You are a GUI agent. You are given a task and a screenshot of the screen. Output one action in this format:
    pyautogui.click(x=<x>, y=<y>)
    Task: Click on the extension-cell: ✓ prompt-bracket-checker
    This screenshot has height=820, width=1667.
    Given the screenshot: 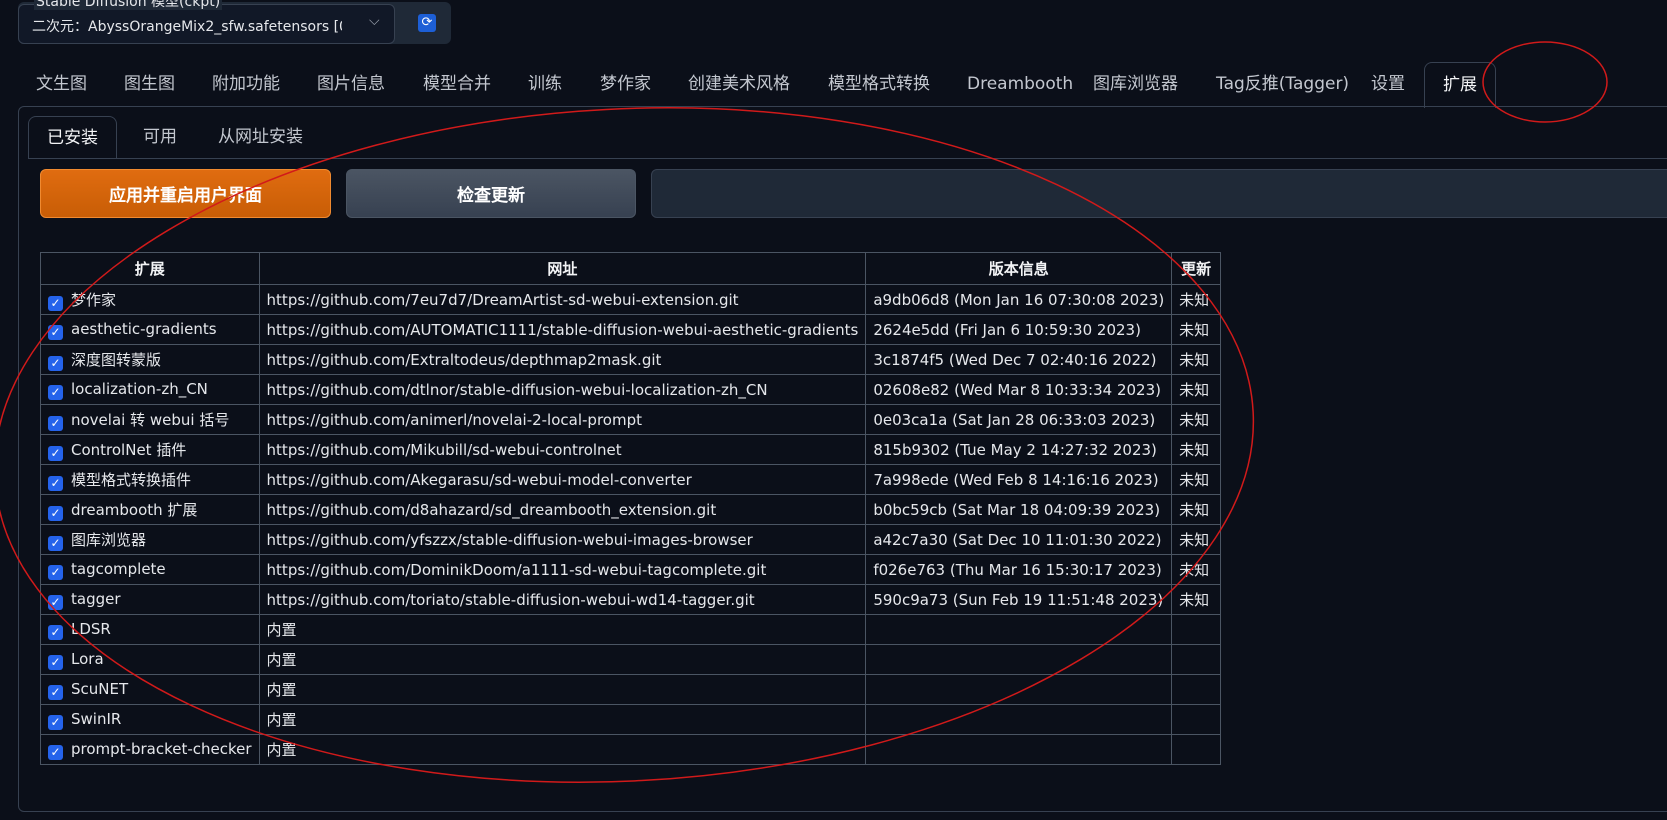 What is the action you would take?
    pyautogui.click(x=150, y=749)
    